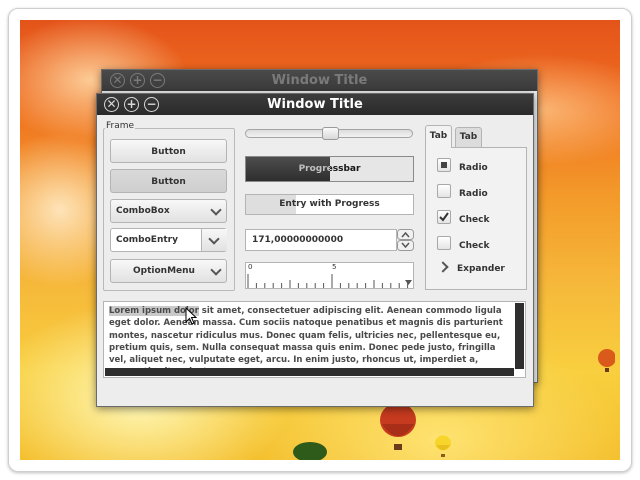 The image size is (640, 480). Describe the element at coordinates (468, 137) in the screenshot. I see `tab-2: Tab` at that location.